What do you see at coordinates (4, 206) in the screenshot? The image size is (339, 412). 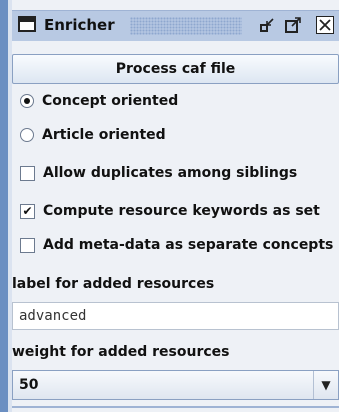 I see `window-frame-edge` at bounding box center [4, 206].